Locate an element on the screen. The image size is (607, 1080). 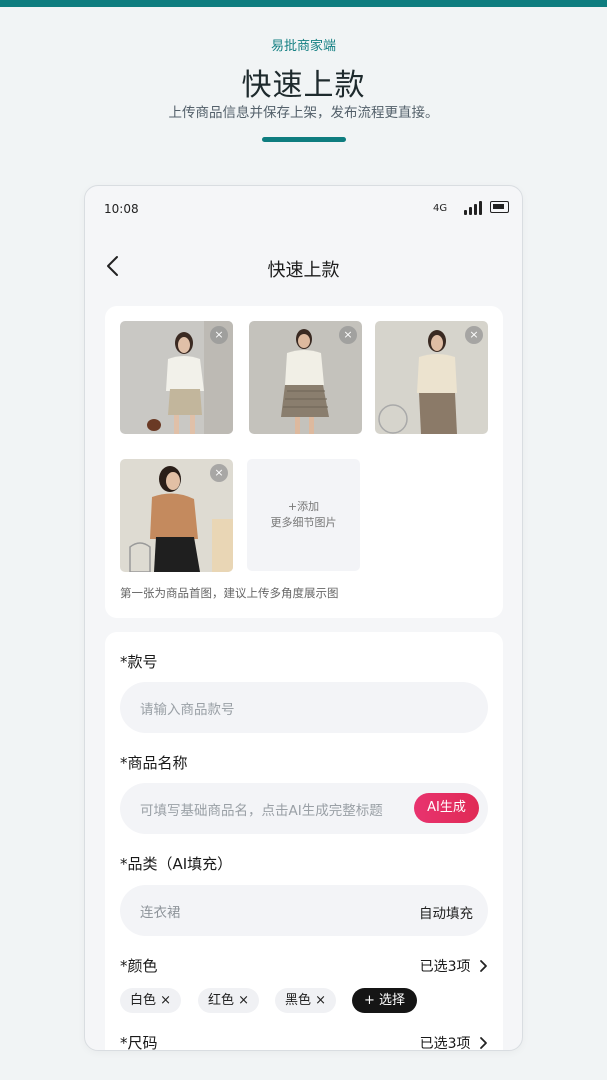
color-selected-link: 已选3项 is located at coordinates (454, 966).